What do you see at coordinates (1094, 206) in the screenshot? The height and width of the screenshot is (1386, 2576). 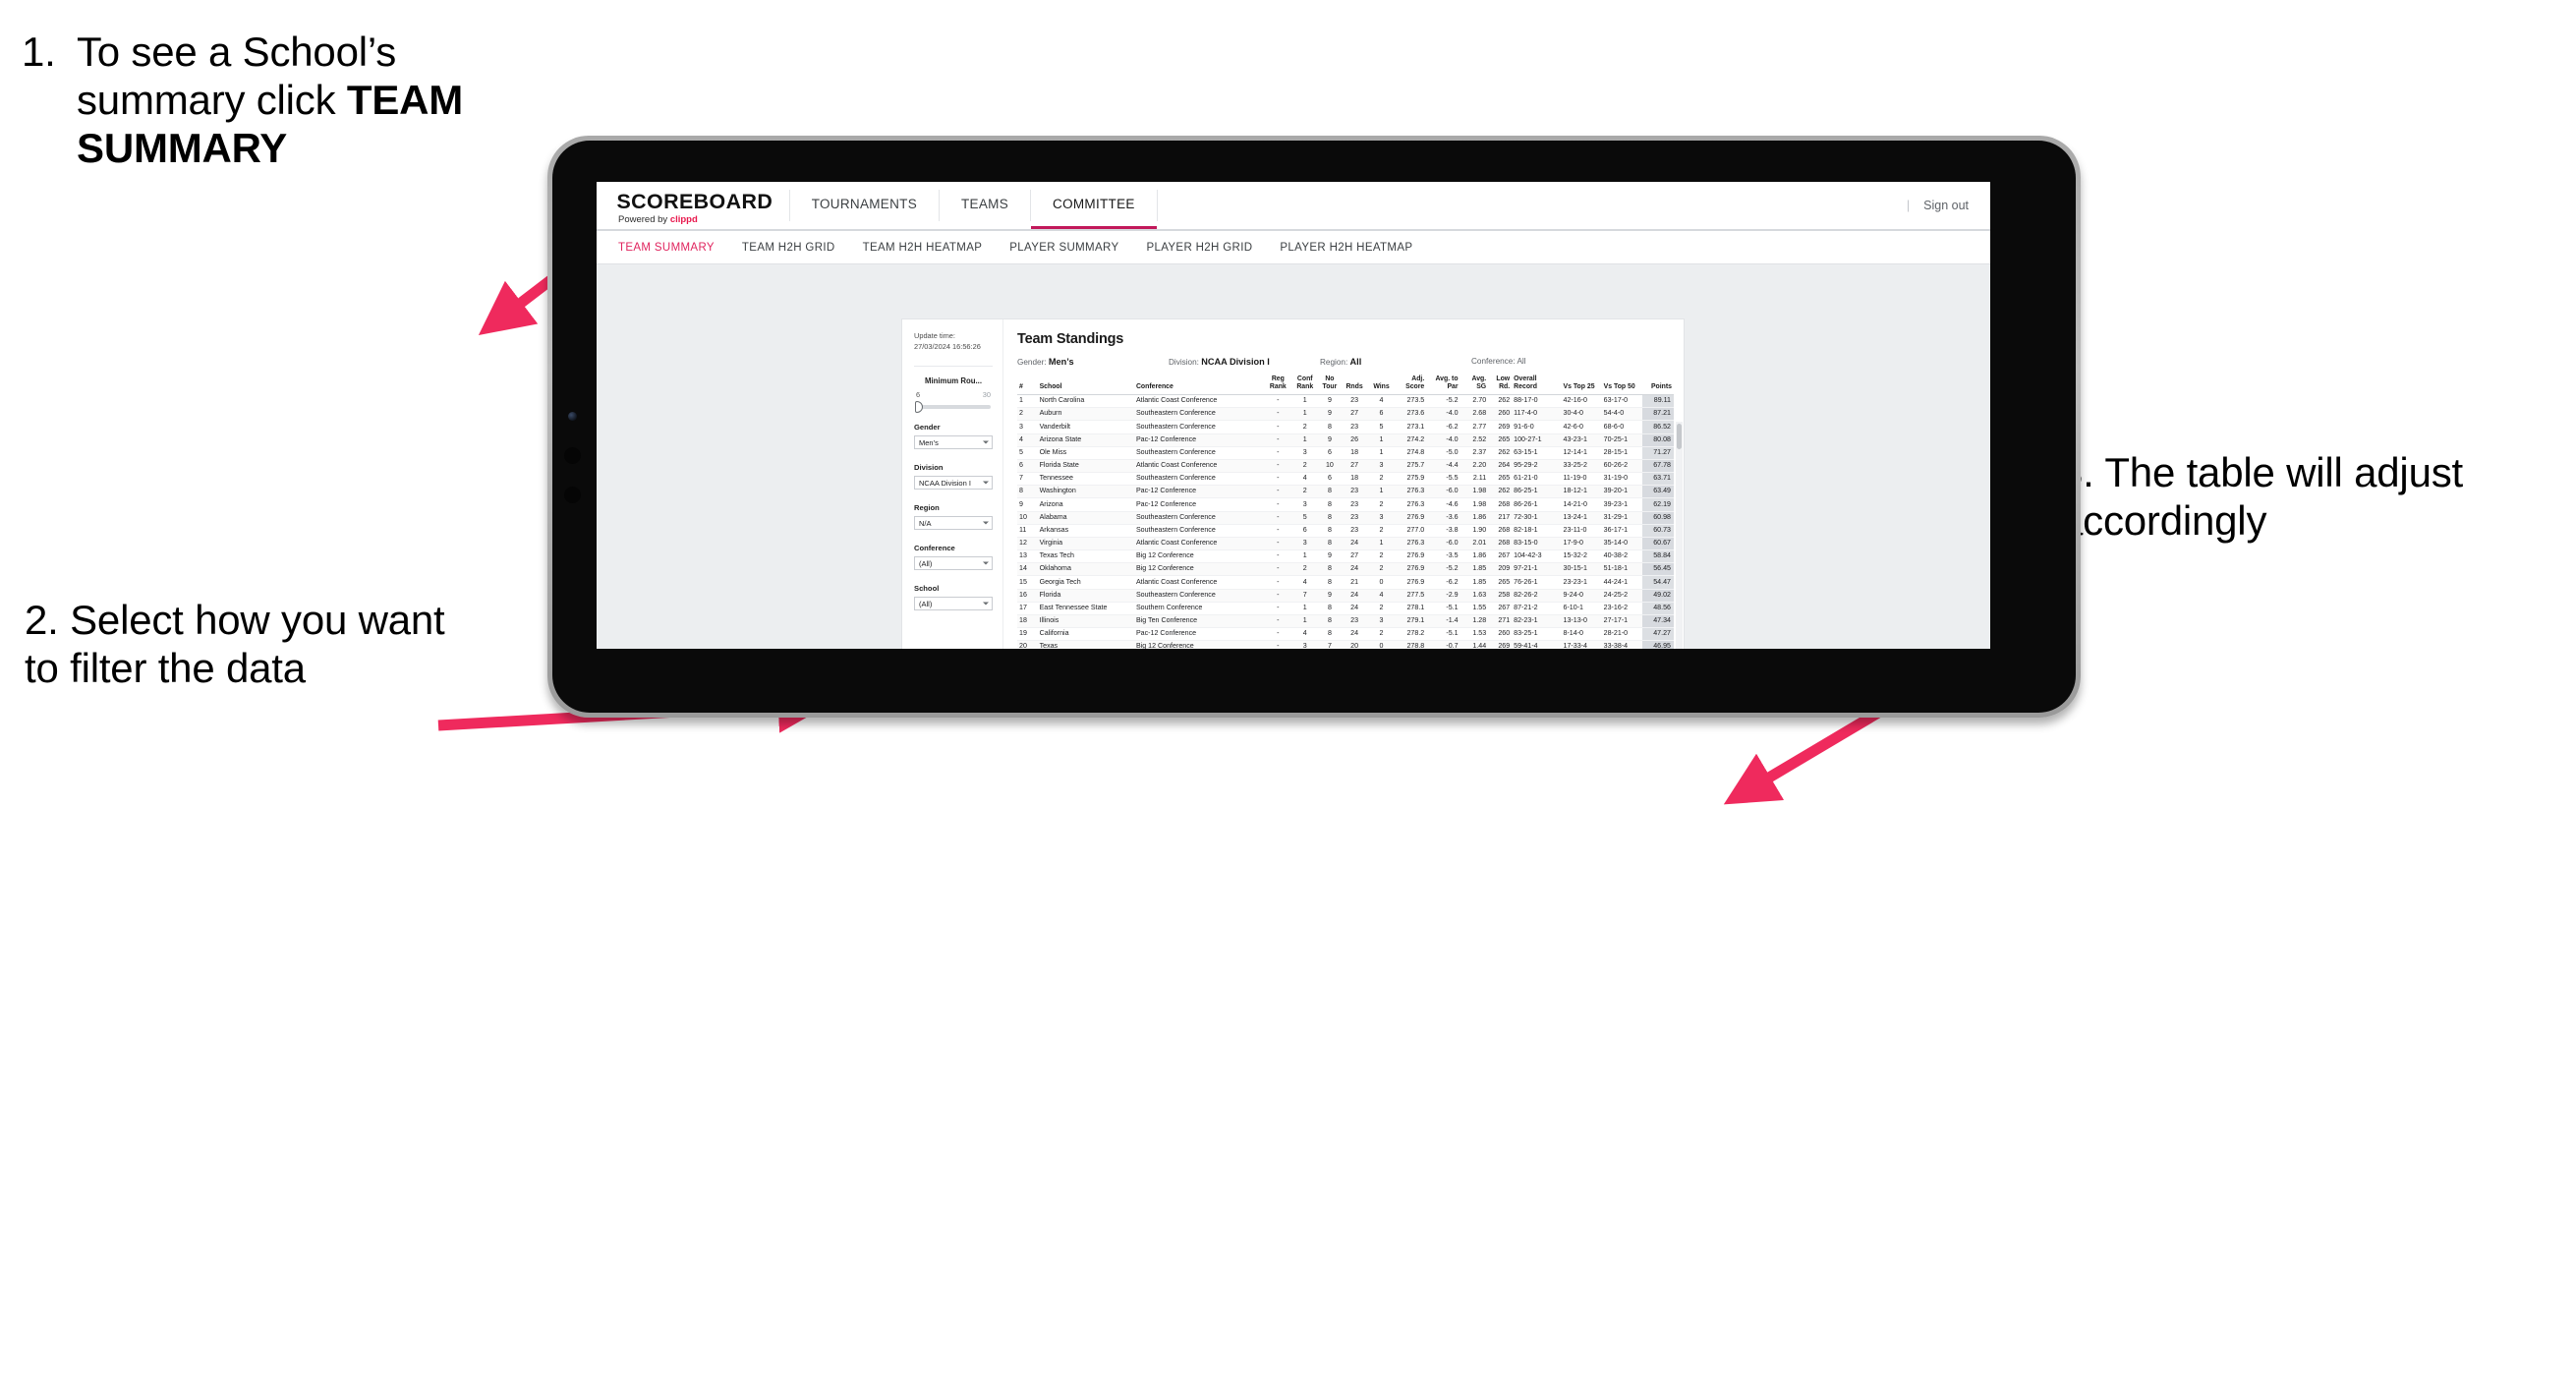 I see `nav-item-committee: COMMITTEE` at bounding box center [1094, 206].